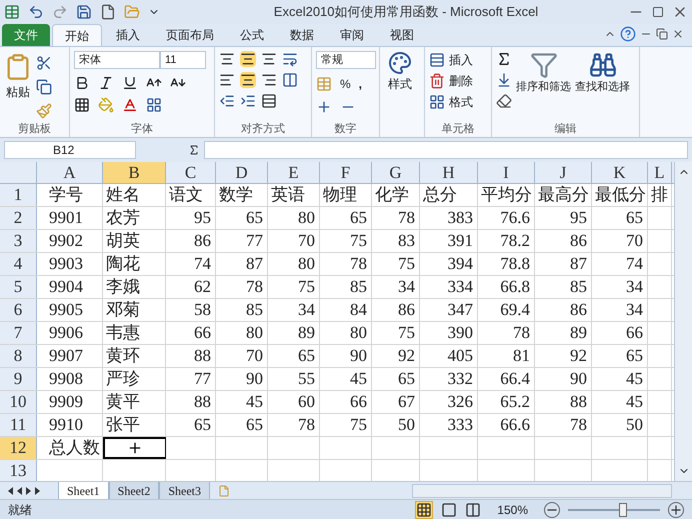 Image resolution: width=692 pixels, height=519 pixels. Describe the element at coordinates (252, 35) in the screenshot. I see `ribbon-tab: 公式` at that location.